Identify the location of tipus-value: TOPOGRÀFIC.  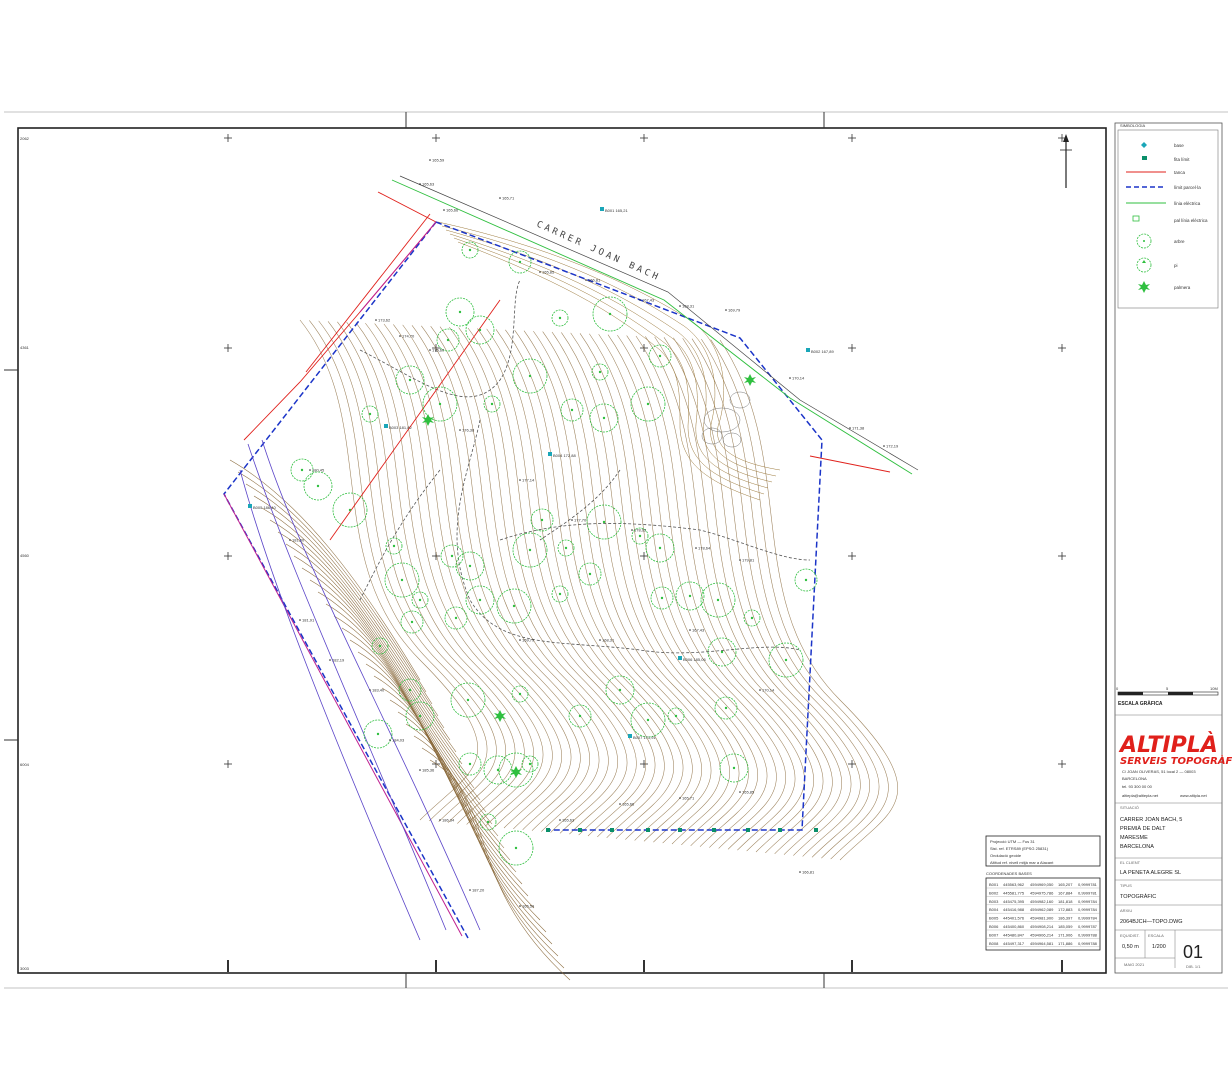
(1138, 896).